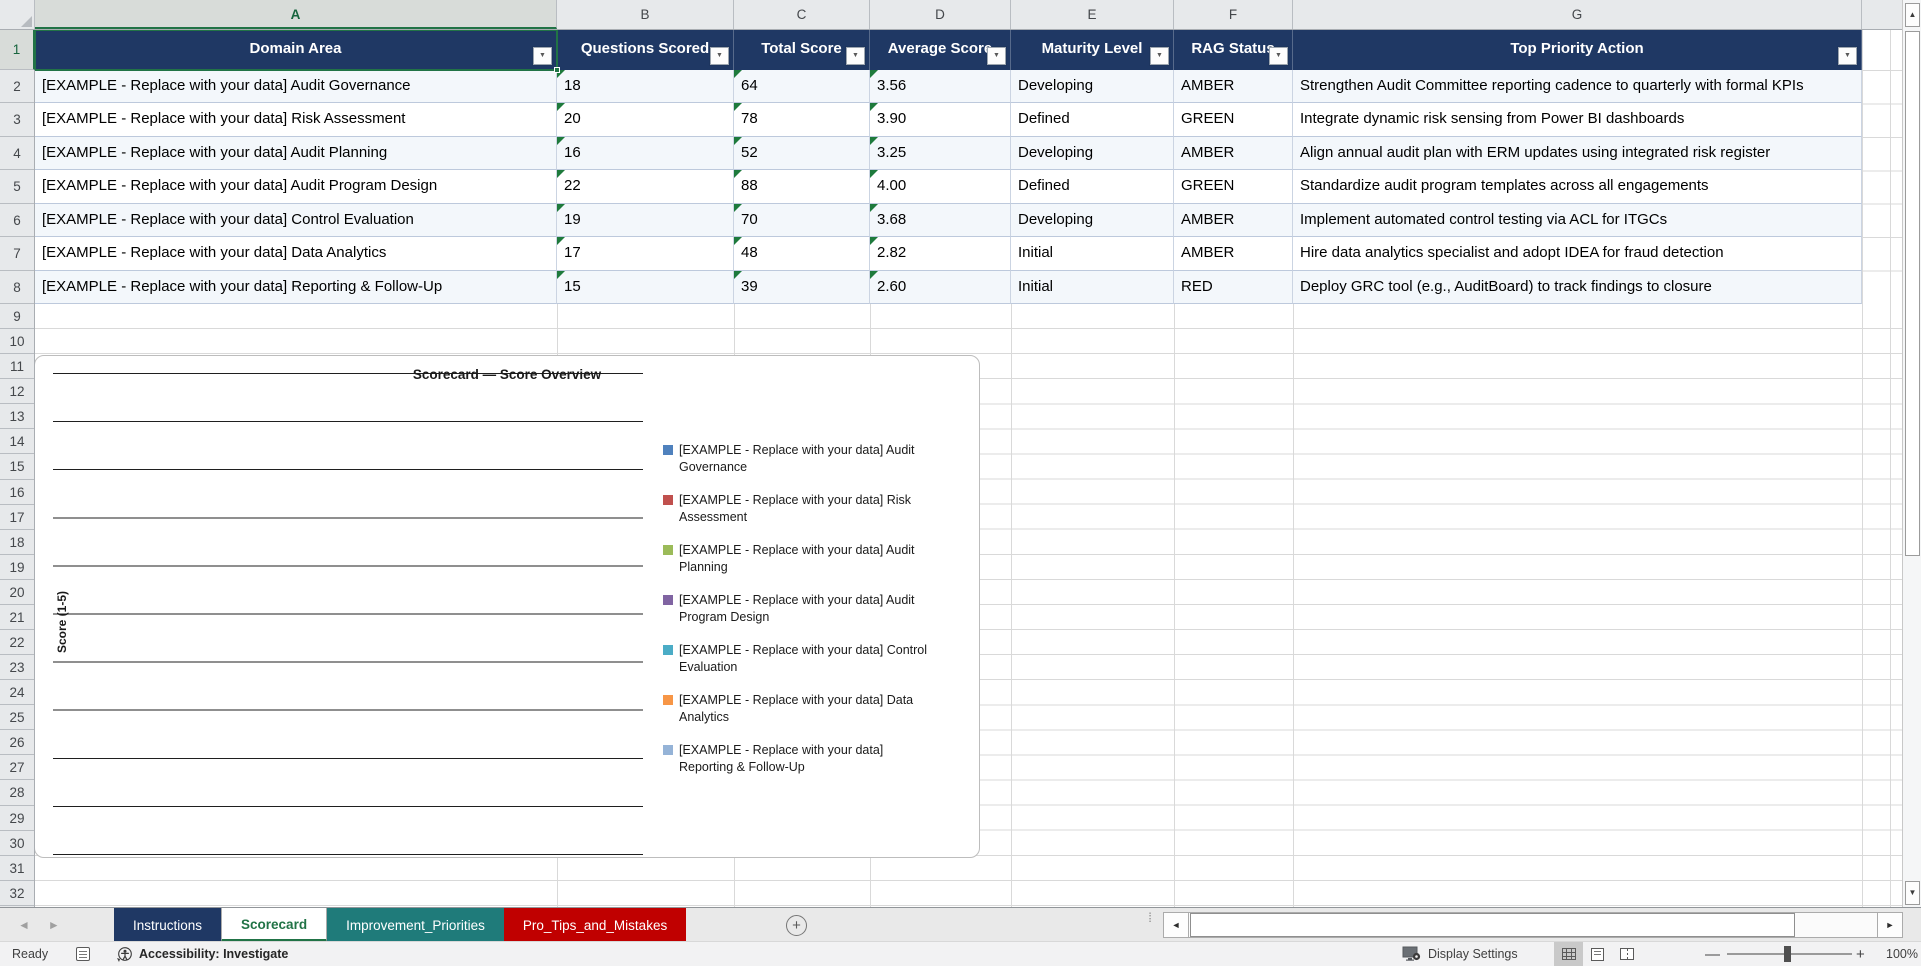 Image resolution: width=1921 pixels, height=966 pixels. What do you see at coordinates (1712, 954) in the screenshot?
I see `zoom-out-icon: —` at bounding box center [1712, 954].